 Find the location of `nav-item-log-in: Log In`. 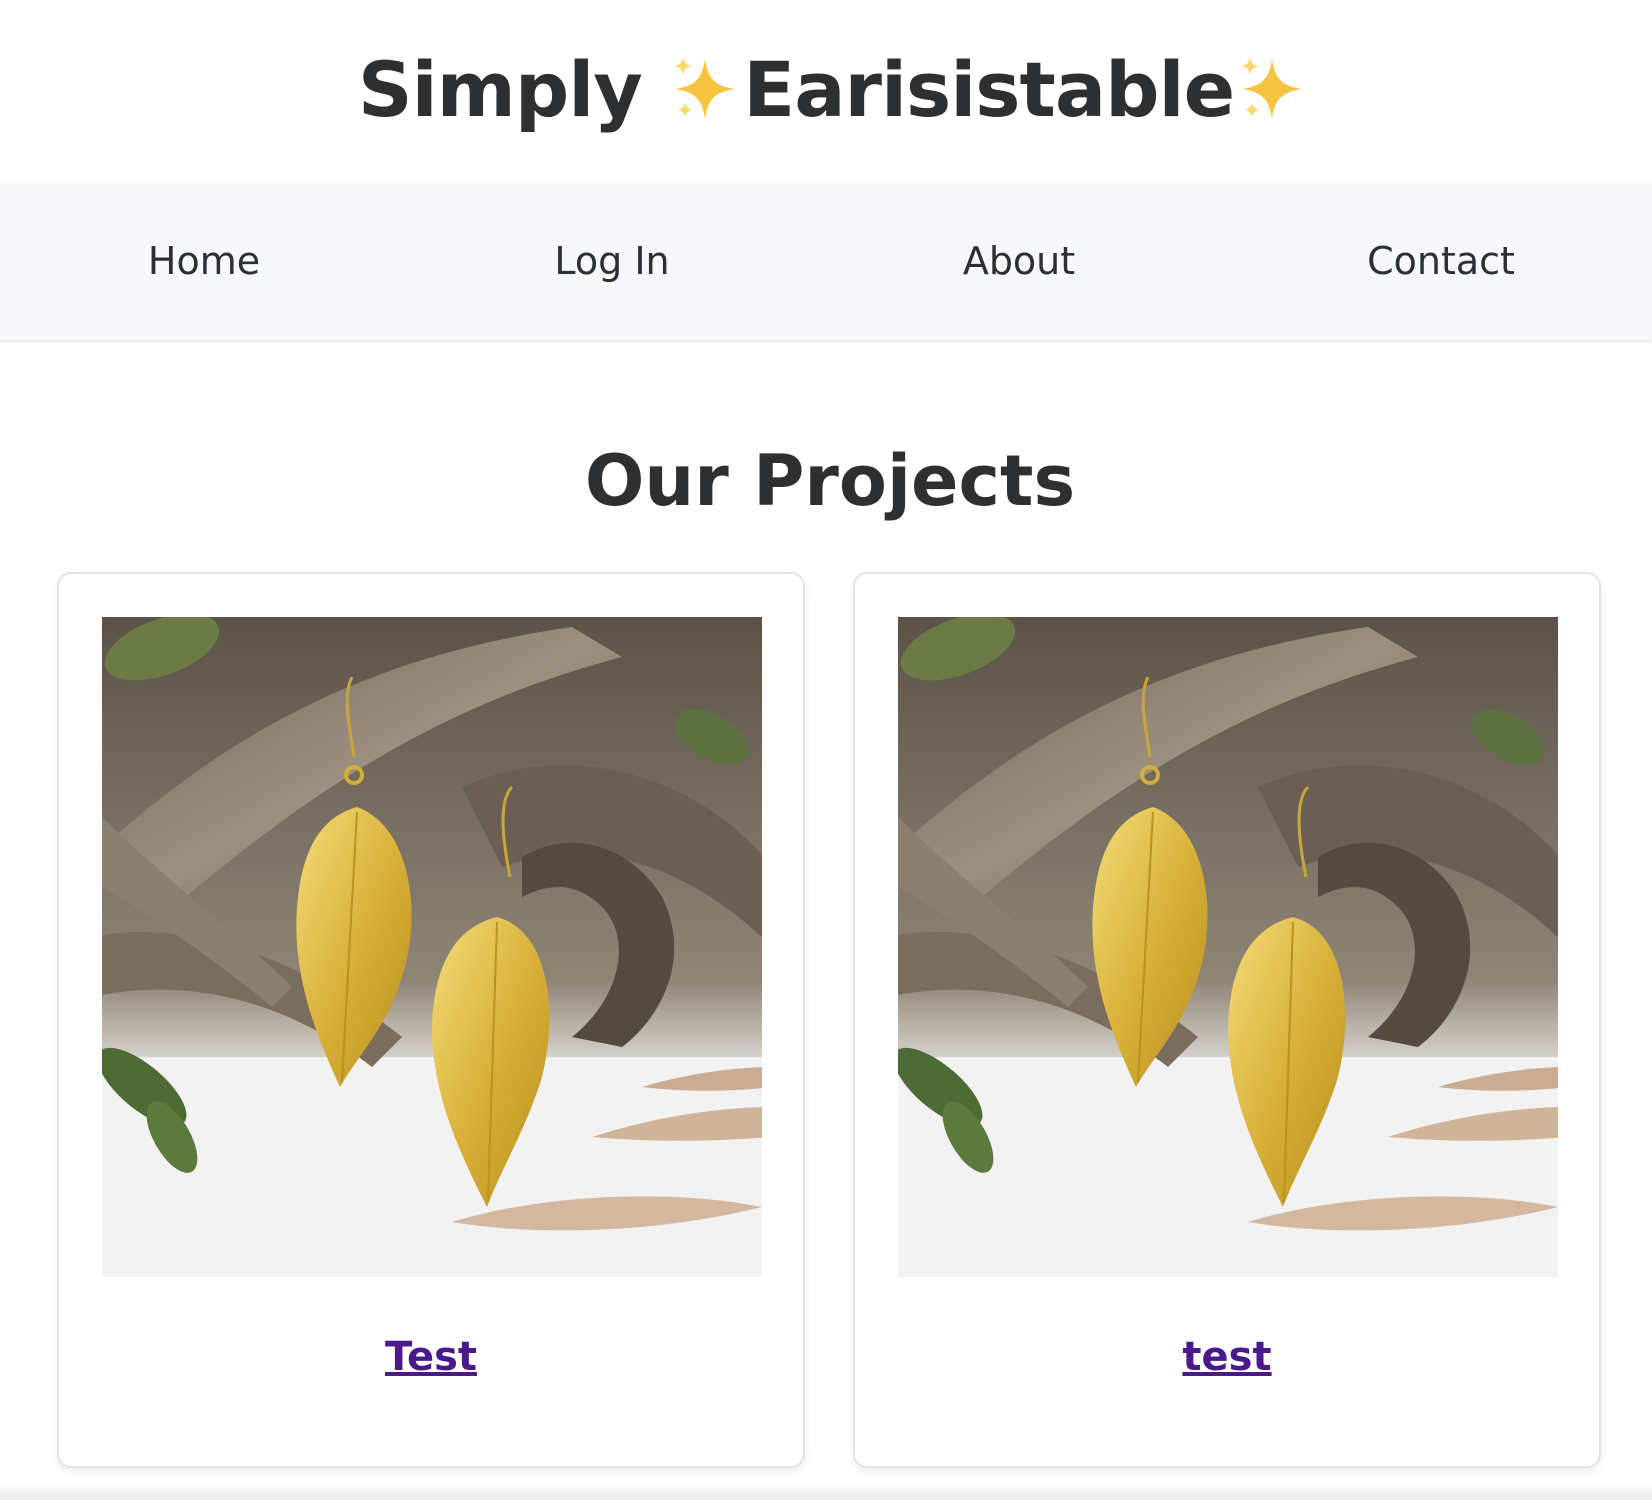

nav-item-log-in: Log In is located at coordinates (611, 261).